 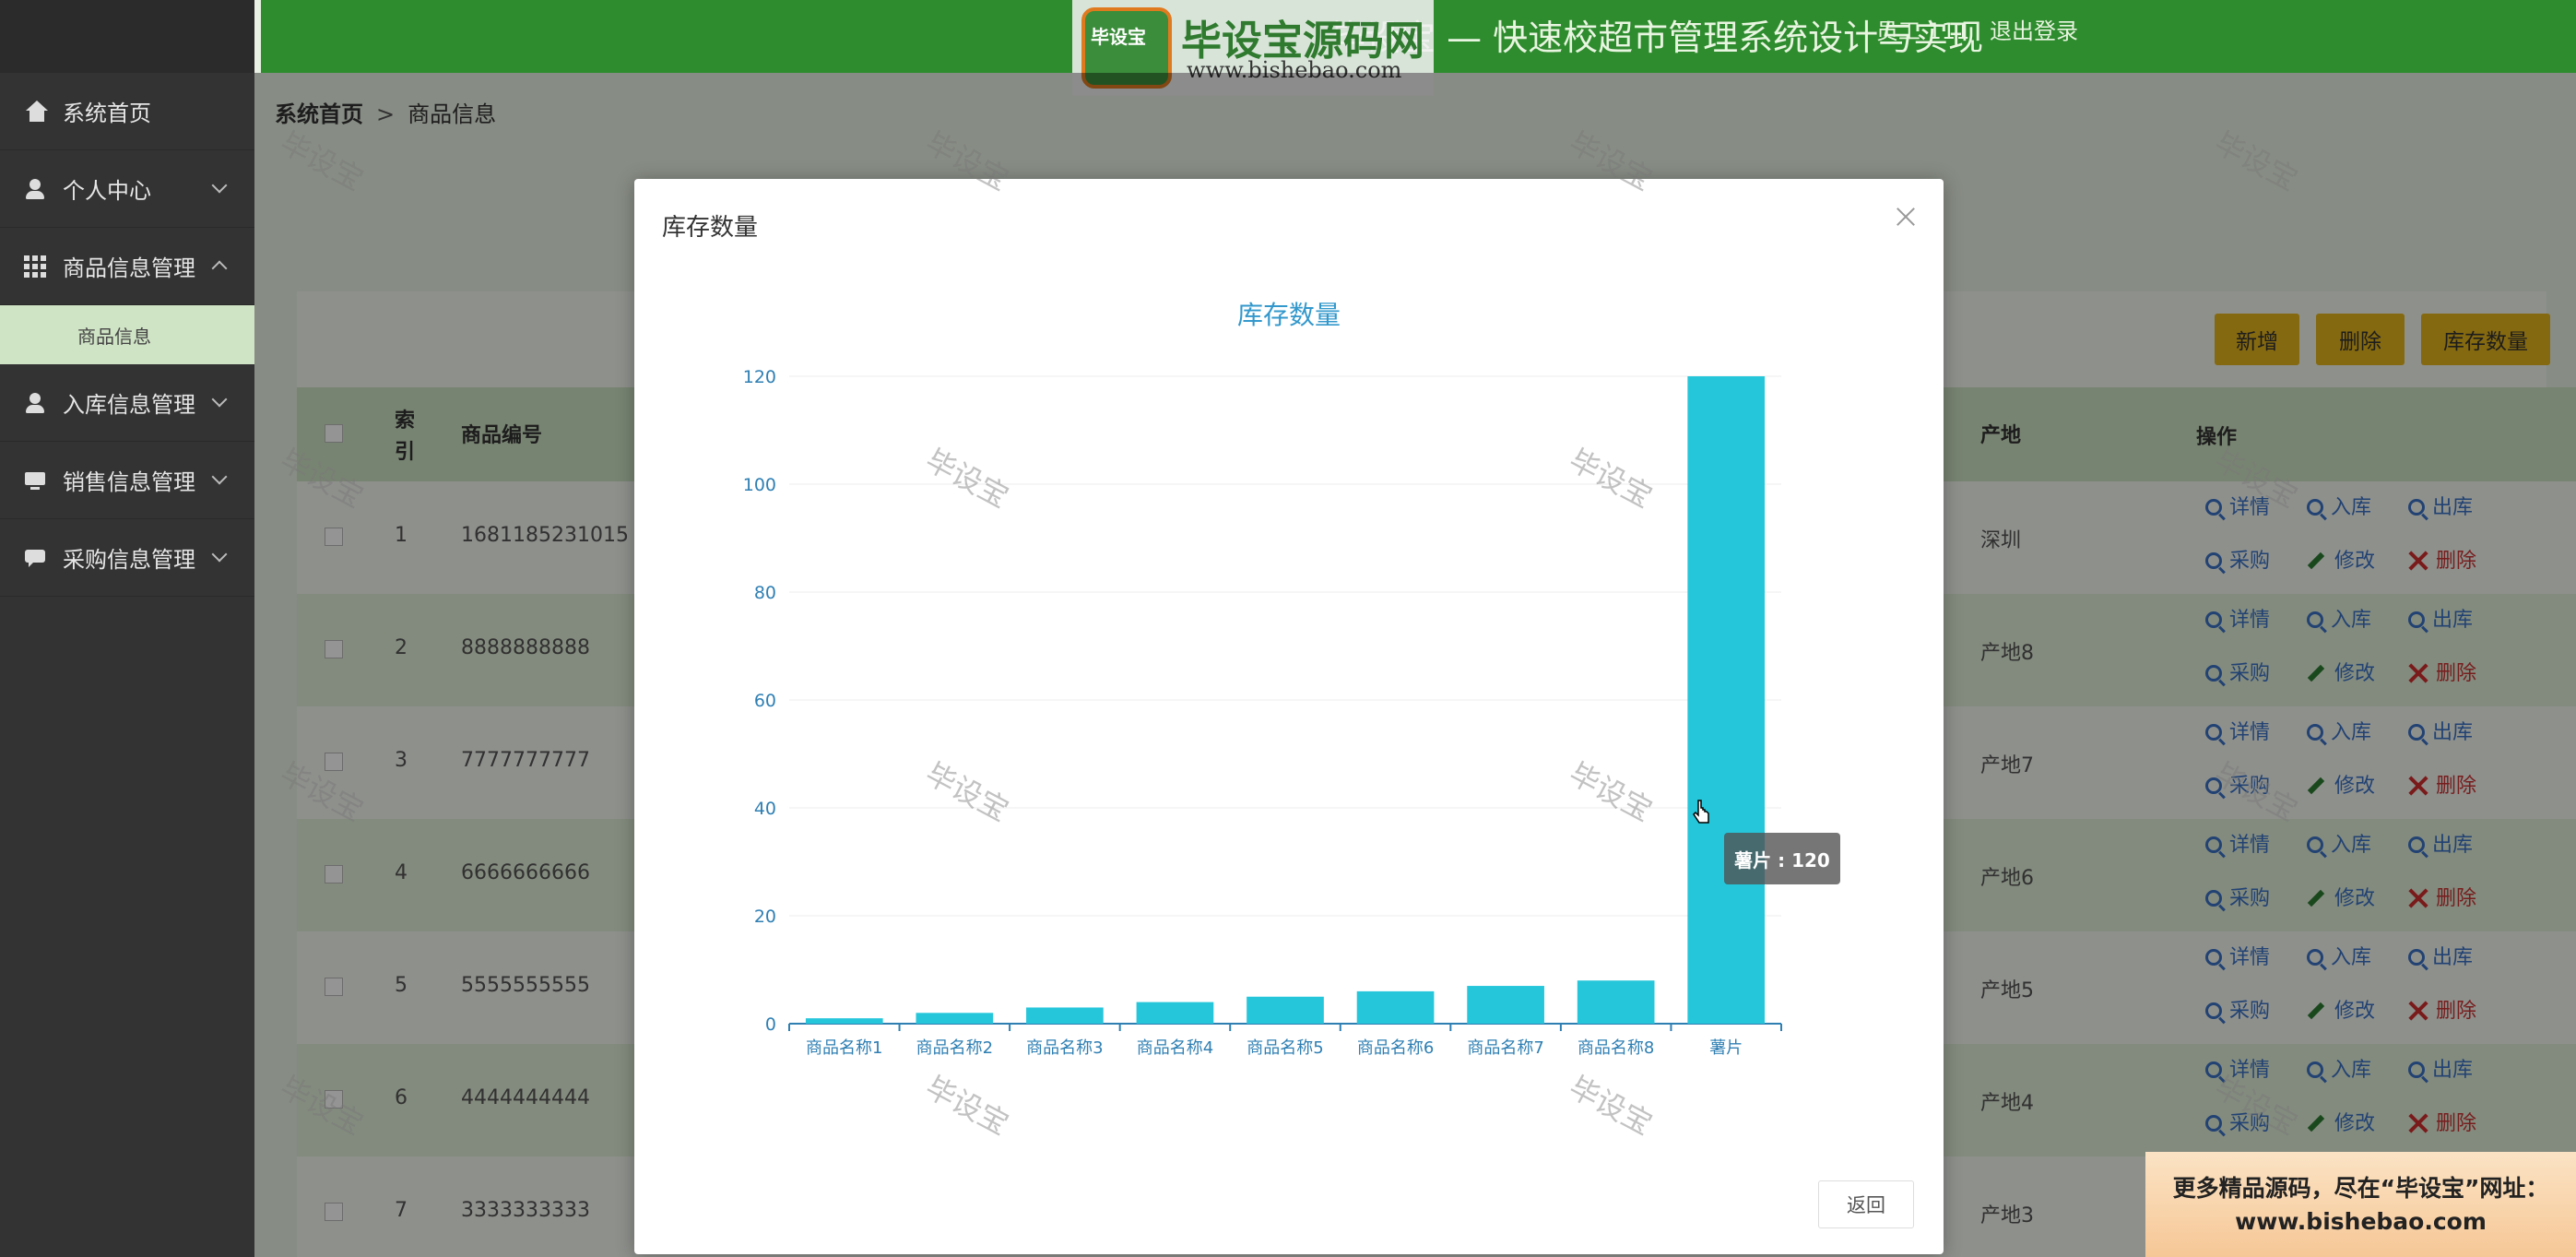 What do you see at coordinates (127, 334) in the screenshot?
I see `sidebar-subitem-product-info: 商品信息` at bounding box center [127, 334].